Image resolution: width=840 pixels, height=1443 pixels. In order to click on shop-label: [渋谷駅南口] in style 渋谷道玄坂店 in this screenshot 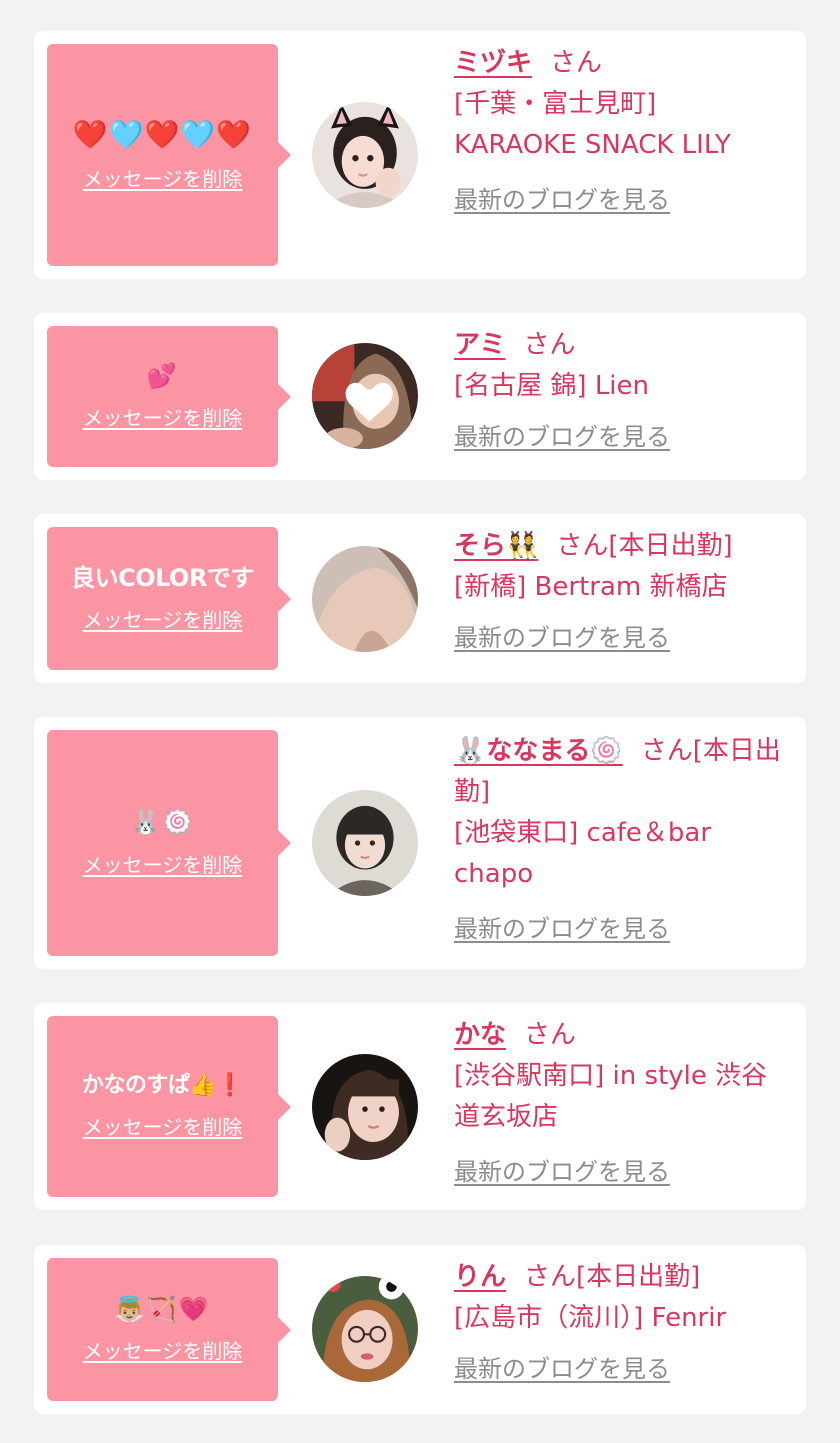, I will do `click(611, 1096)`.